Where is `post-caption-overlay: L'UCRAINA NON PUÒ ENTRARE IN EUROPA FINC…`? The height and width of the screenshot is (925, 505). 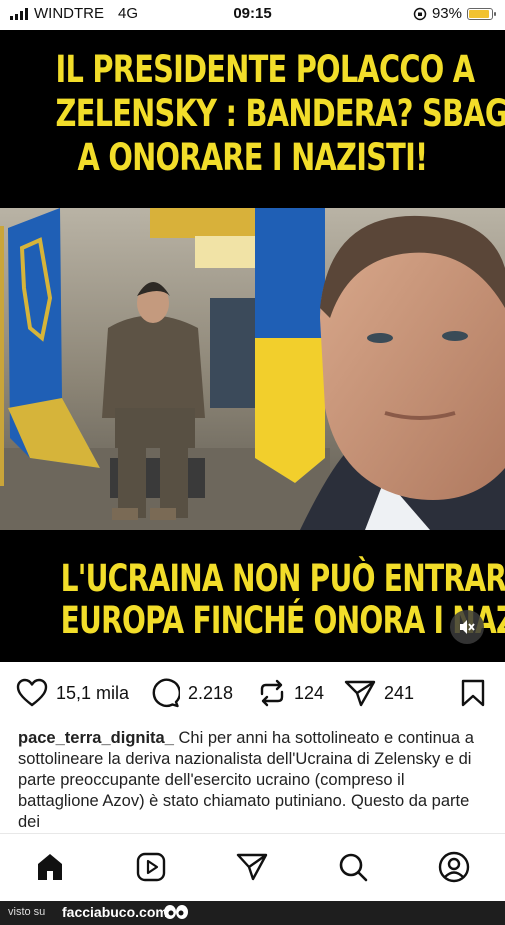 post-caption-overlay: L'UCRAINA NON PUÒ ENTRARE IN EUROPA FINC… is located at coordinates (282, 599).